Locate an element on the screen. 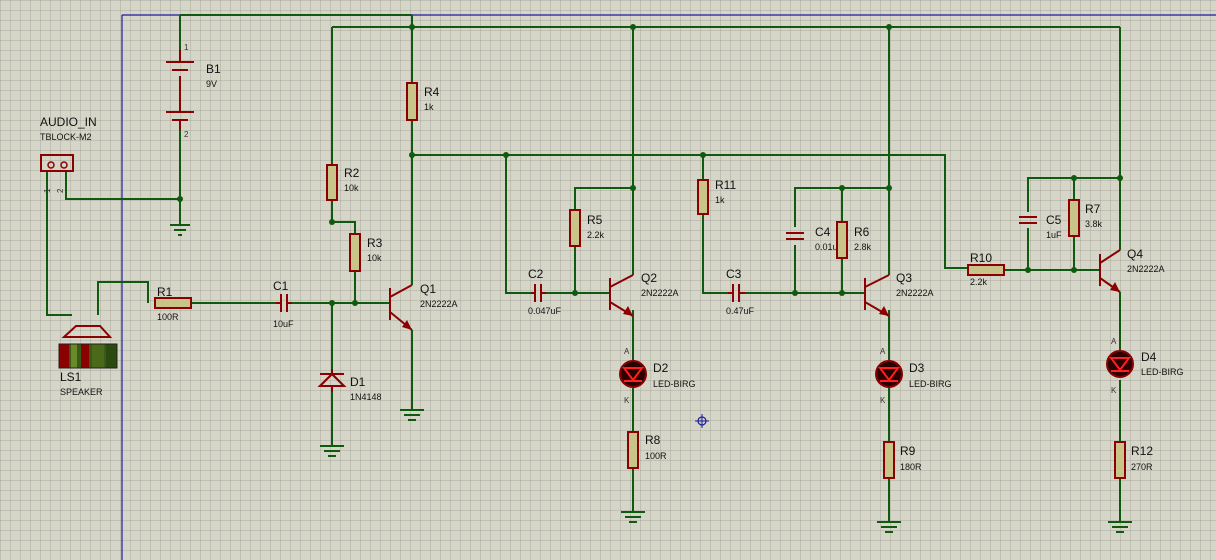 Image resolution: width=1216 pixels, height=560 pixels. c5-ref: C5 is located at coordinates (1054, 220).